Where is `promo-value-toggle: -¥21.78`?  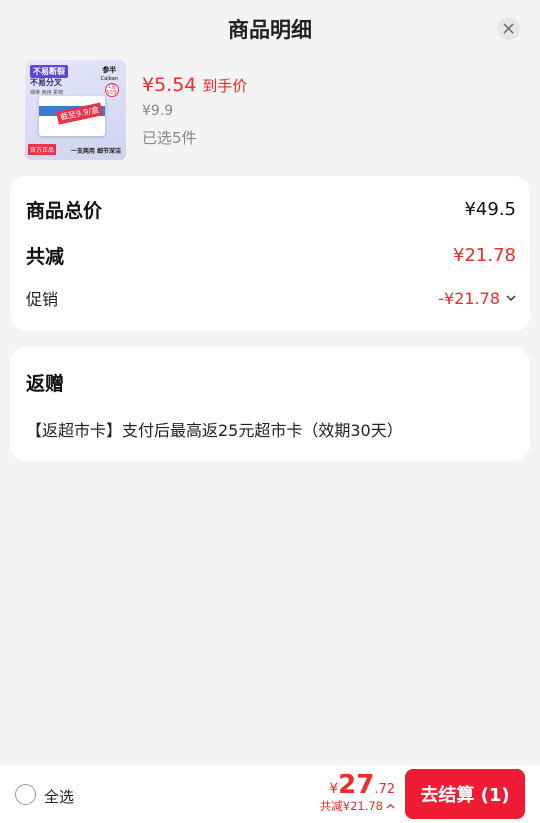
promo-value-toggle: -¥21.78 is located at coordinates (477, 298).